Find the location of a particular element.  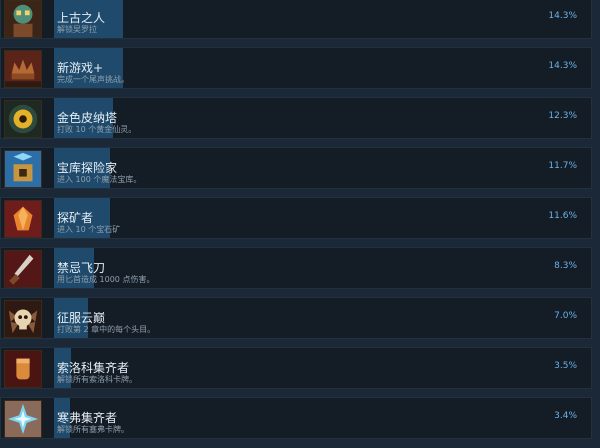

achievement-description: 打败第 2 章中的每个头目。 is located at coordinates (106, 329).